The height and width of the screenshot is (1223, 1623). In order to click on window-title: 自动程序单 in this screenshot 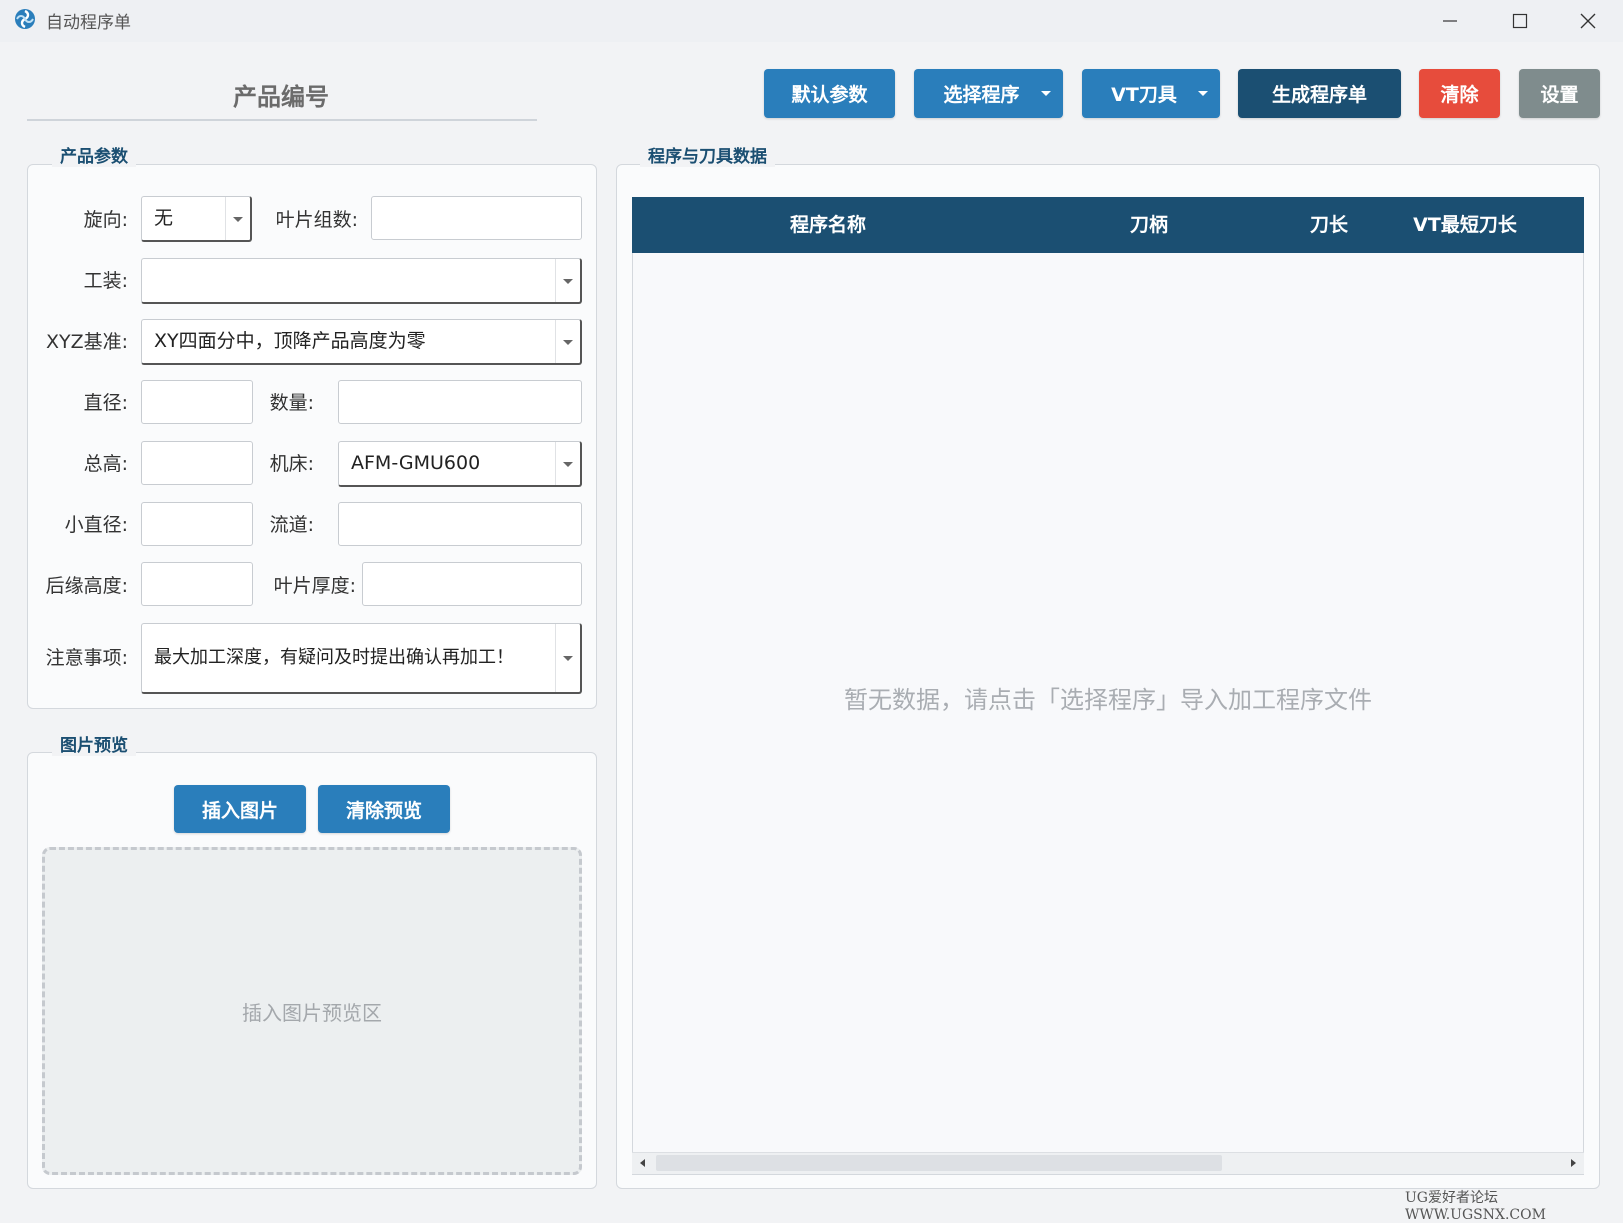, I will do `click(88, 23)`.